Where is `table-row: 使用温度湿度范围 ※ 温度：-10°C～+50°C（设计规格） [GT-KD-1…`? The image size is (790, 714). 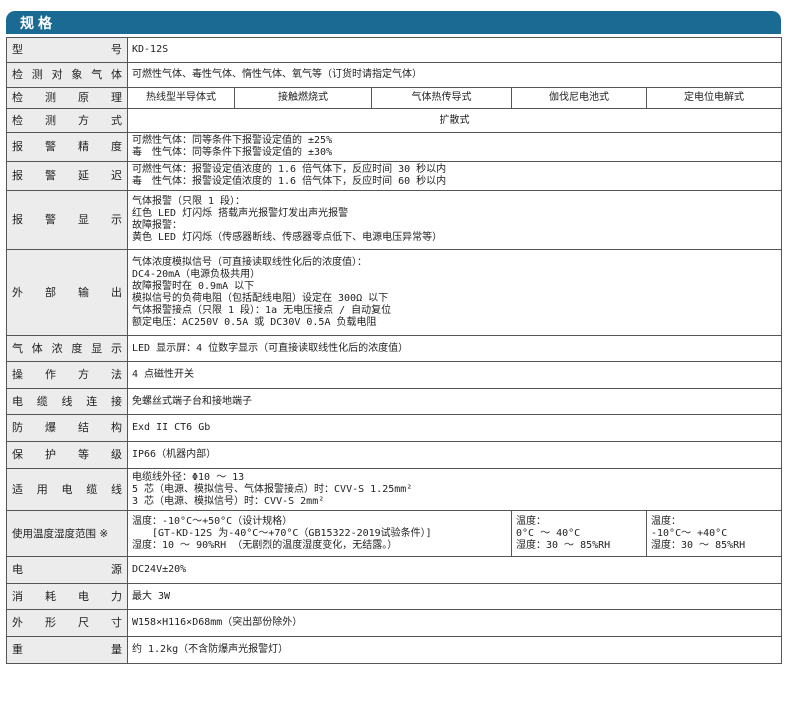 table-row: 使用温度湿度范围 ※ 温度：-10°C～+50°C（设计规格） [GT-KD-1… is located at coordinates (394, 533).